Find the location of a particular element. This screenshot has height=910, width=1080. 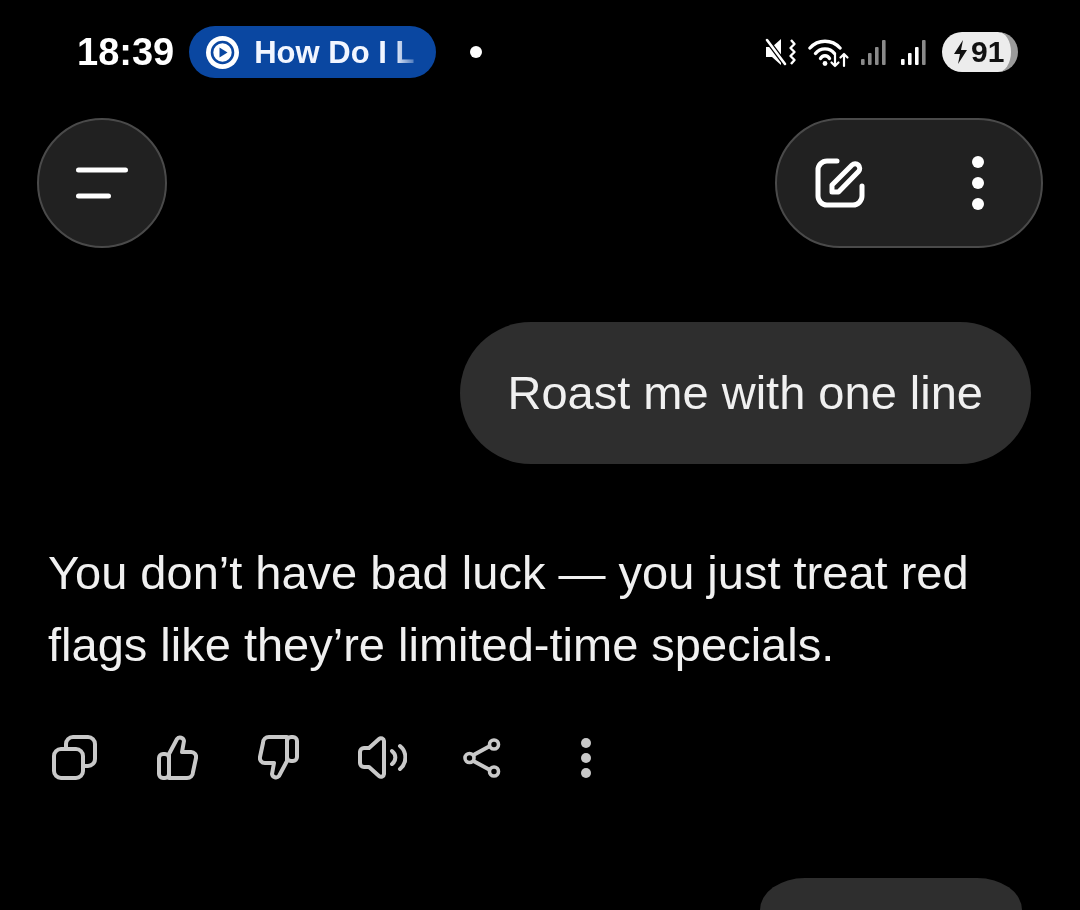

thumbs-up-icon is located at coordinates (177, 757).